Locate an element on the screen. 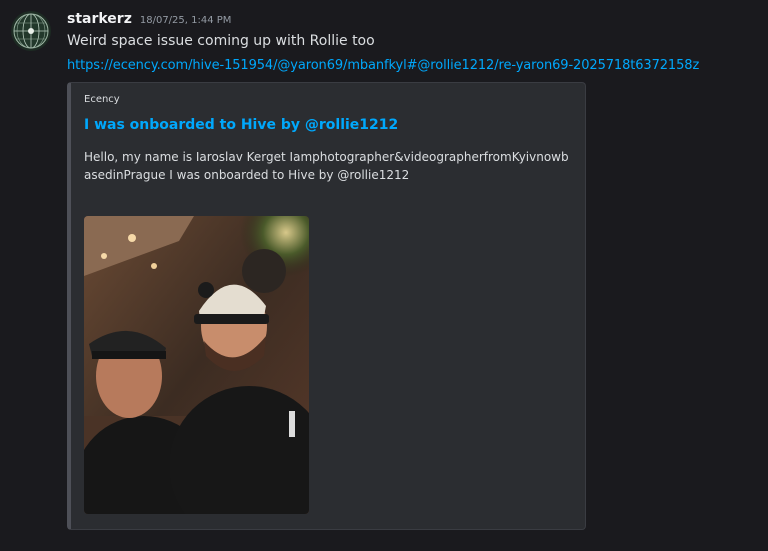 The image size is (768, 551). message-timestamp: 18/07/25, 1:44 PM is located at coordinates (185, 20).